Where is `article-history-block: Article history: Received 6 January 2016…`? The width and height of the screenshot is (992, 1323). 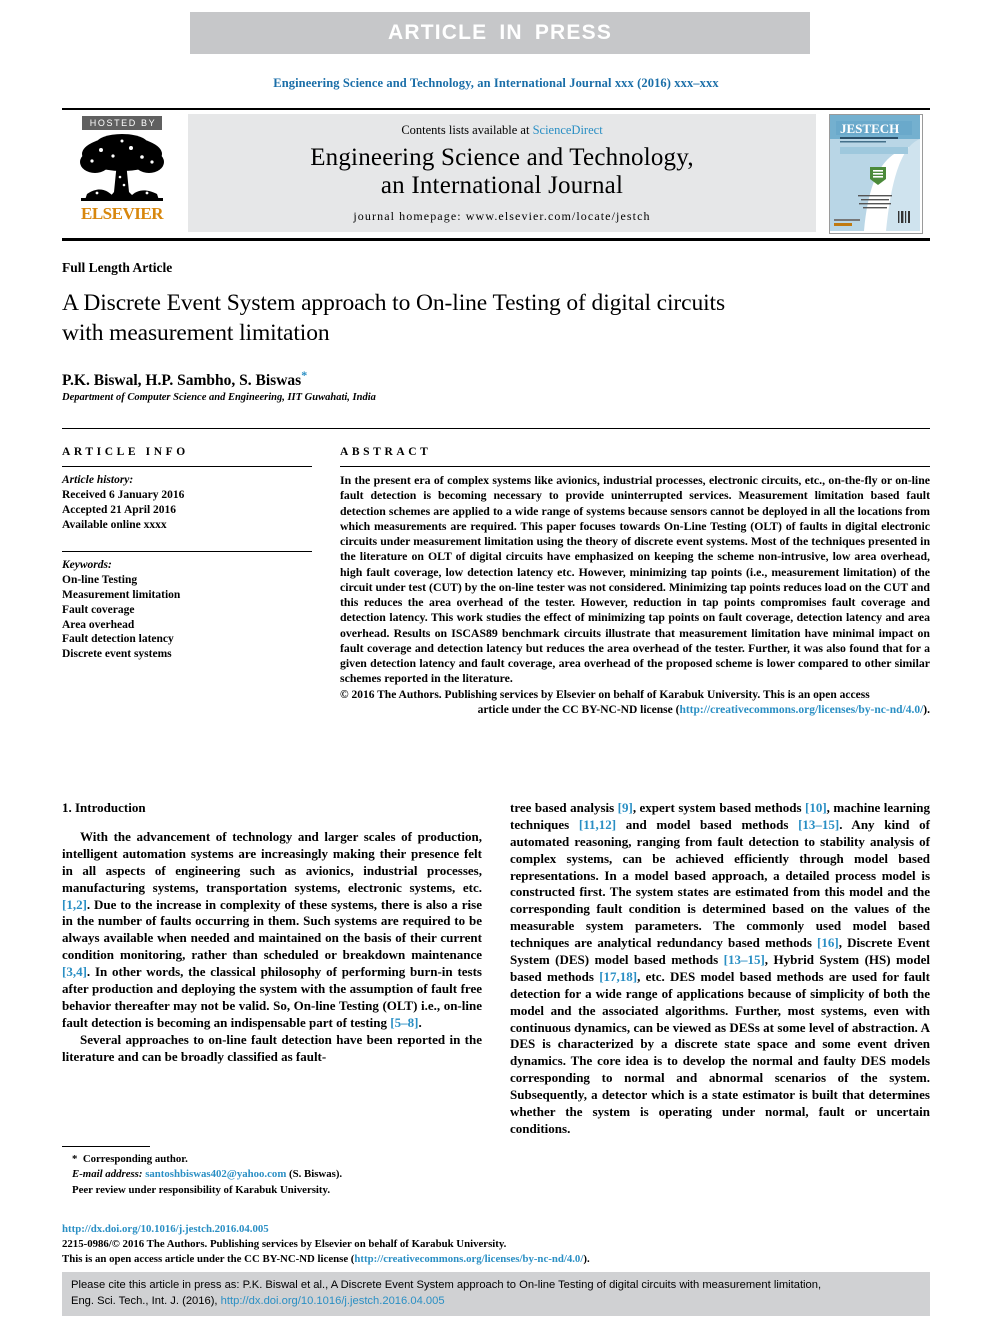 article-history-block: Article history: Received 6 January 2016… is located at coordinates (187, 503).